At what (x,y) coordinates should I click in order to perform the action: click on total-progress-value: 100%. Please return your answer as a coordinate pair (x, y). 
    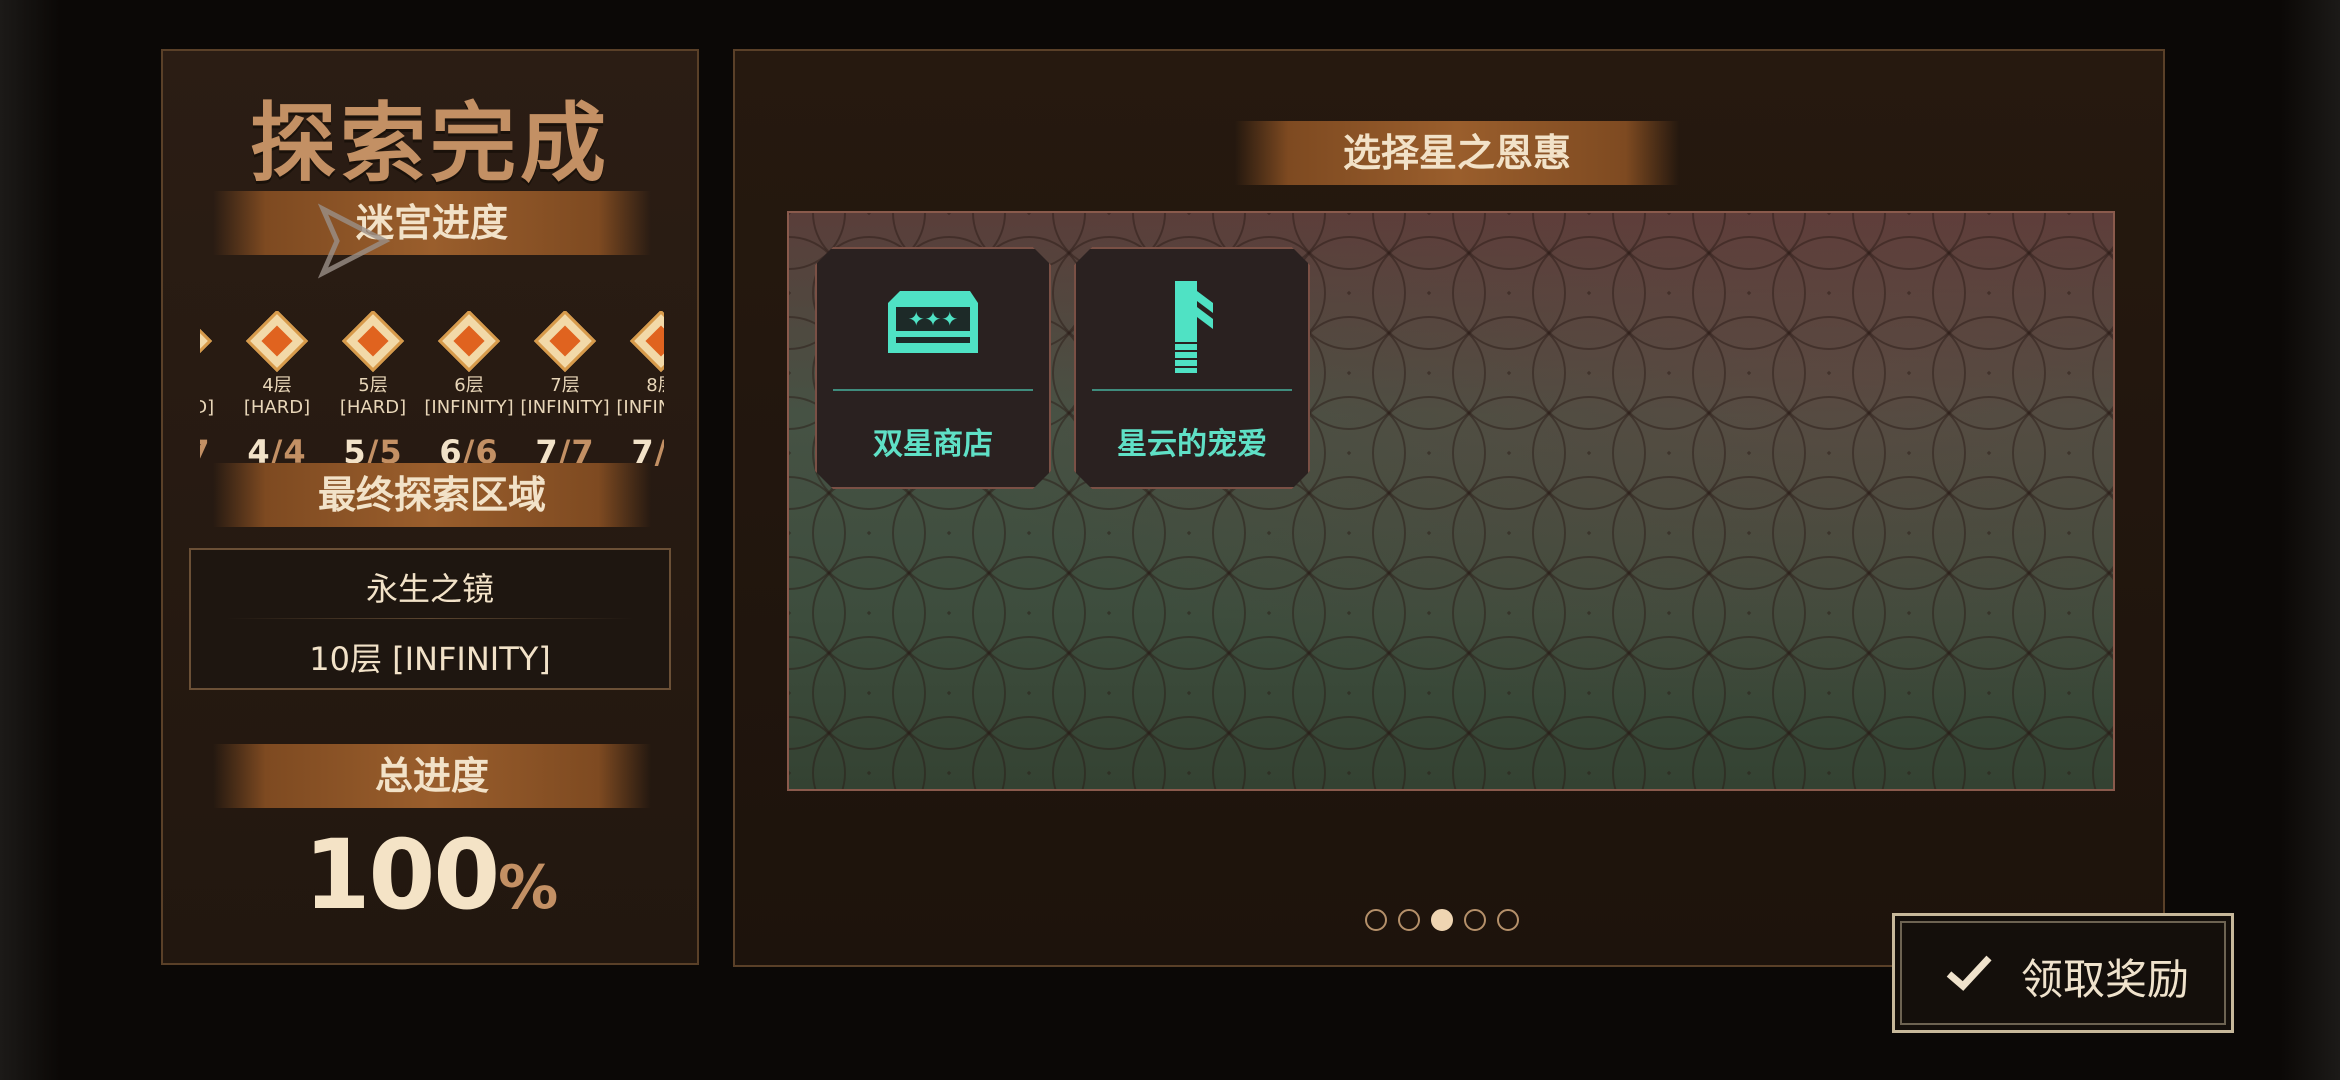
    Looking at the image, I should click on (430, 875).